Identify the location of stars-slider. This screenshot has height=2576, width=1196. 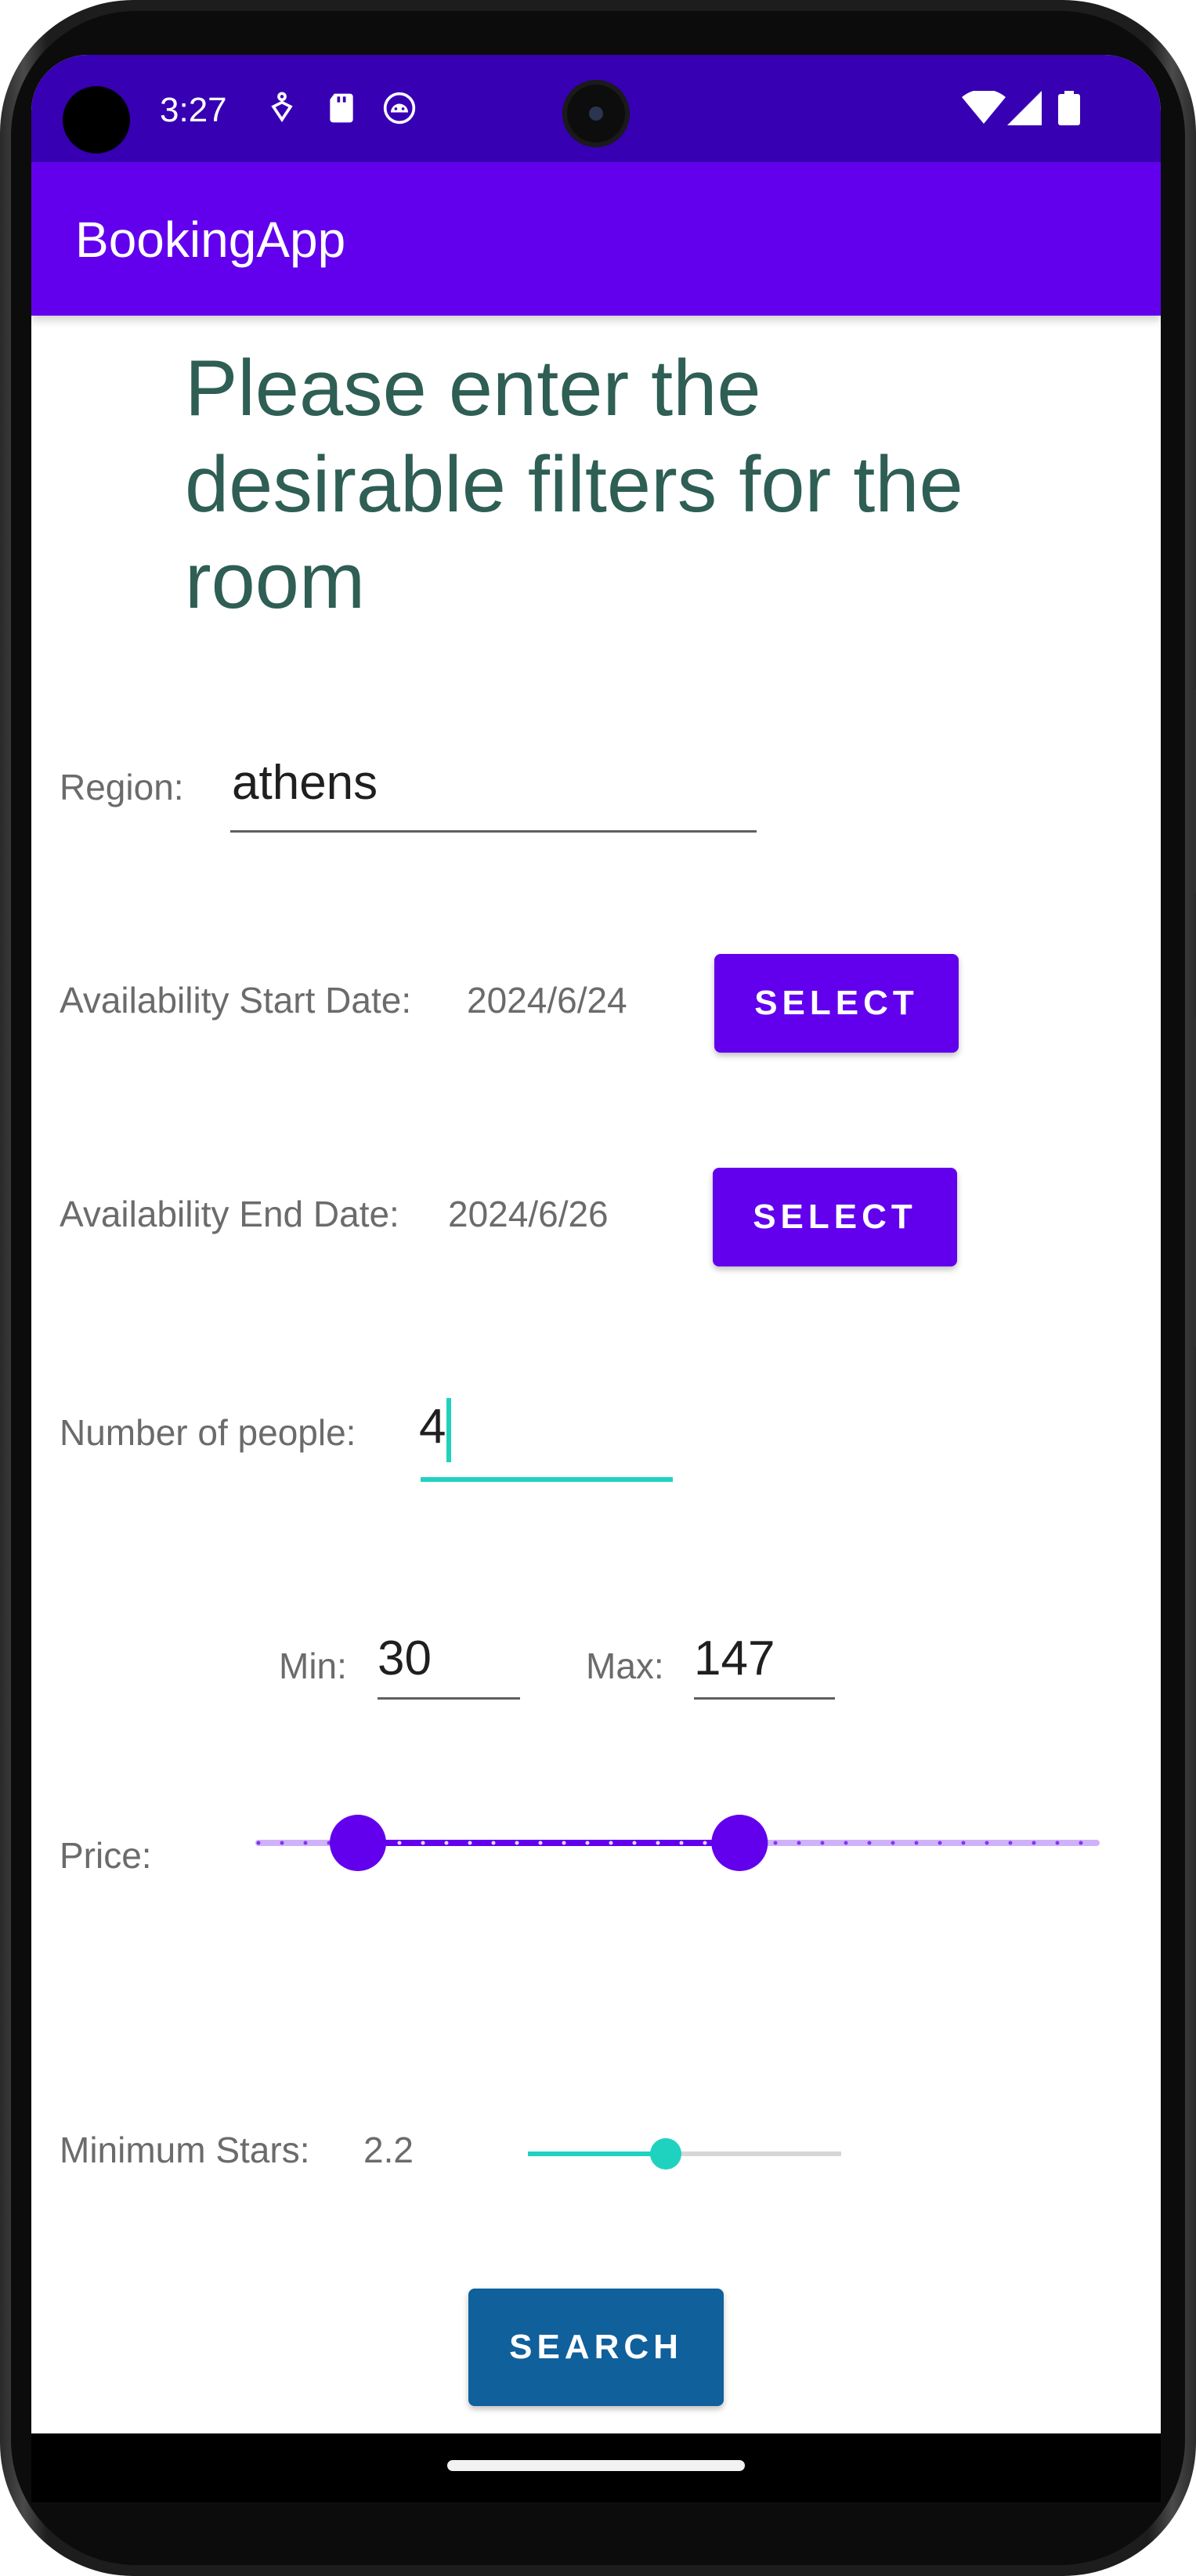
(684, 2153).